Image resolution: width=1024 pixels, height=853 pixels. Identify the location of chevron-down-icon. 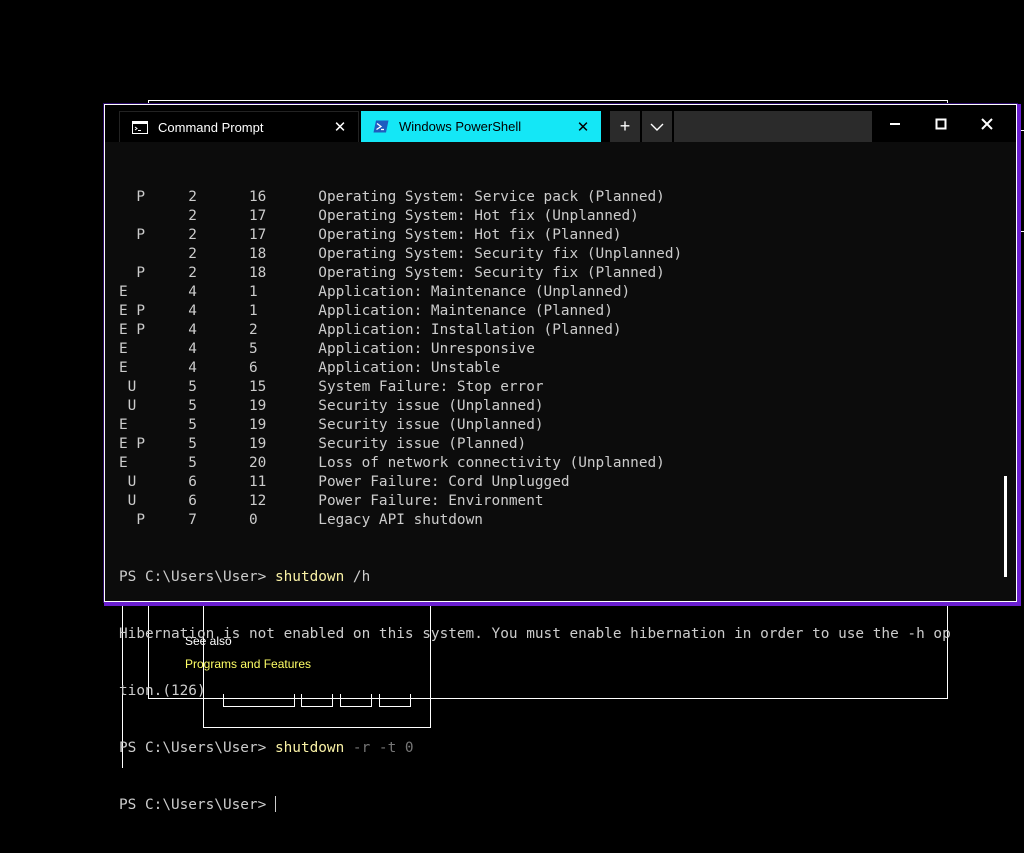
(657, 126).